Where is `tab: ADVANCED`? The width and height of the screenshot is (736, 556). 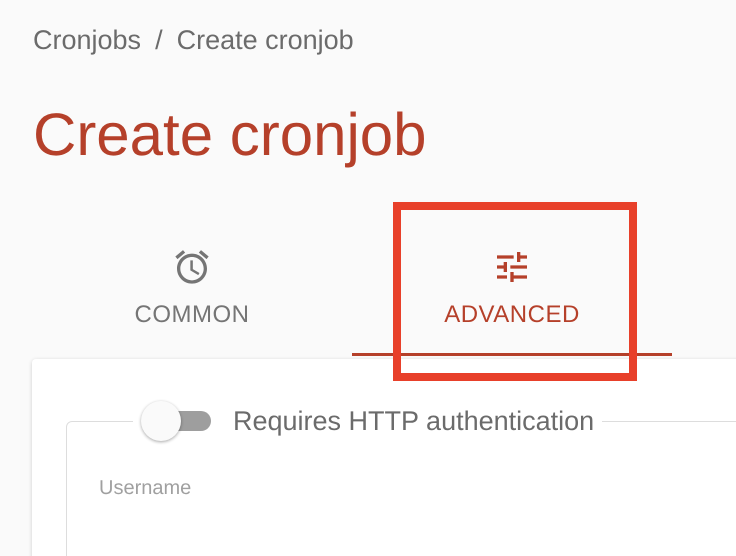
tab: ADVANCED is located at coordinates (512, 284).